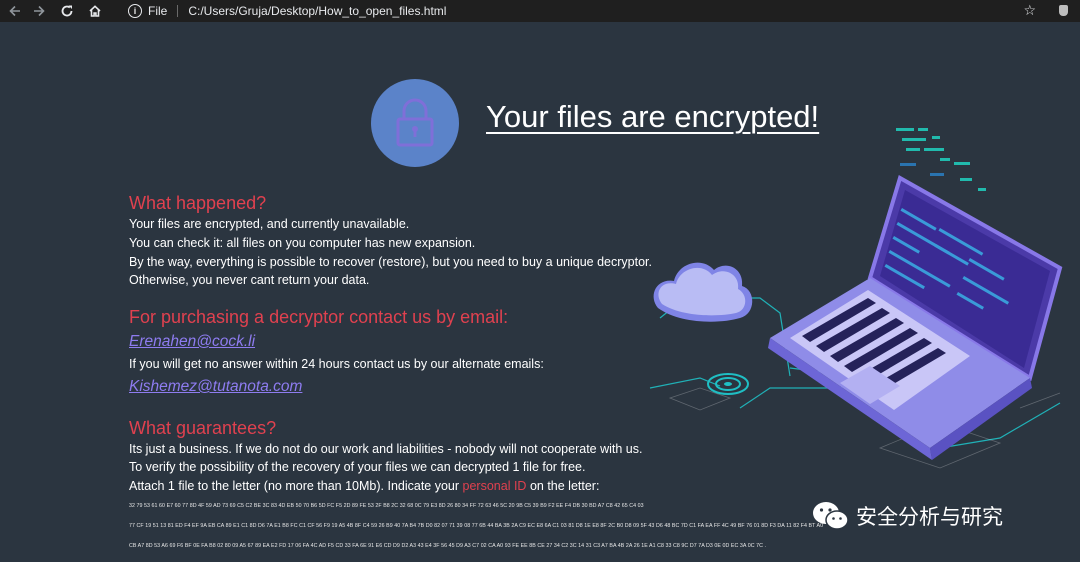 Image resolution: width=1080 pixels, height=562 pixels. I want to click on home-icon, so click(95, 11).